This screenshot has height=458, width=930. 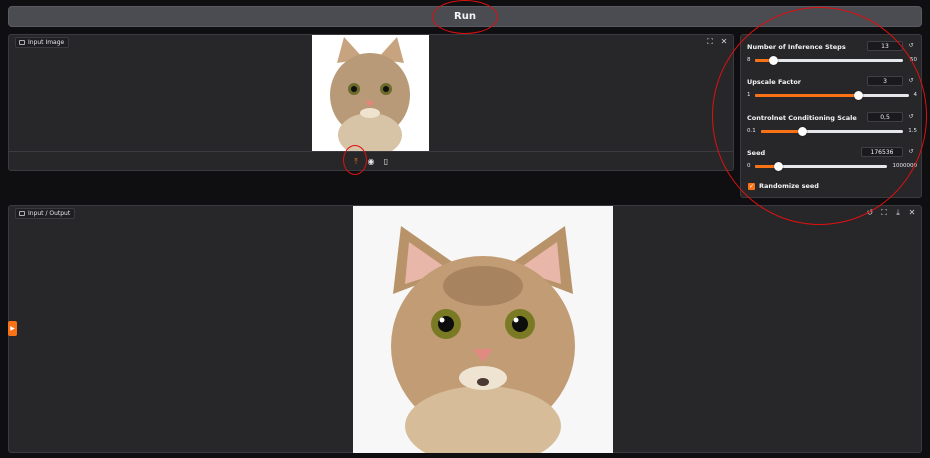 I want to click on seed-number-input: 176536, so click(x=882, y=152).